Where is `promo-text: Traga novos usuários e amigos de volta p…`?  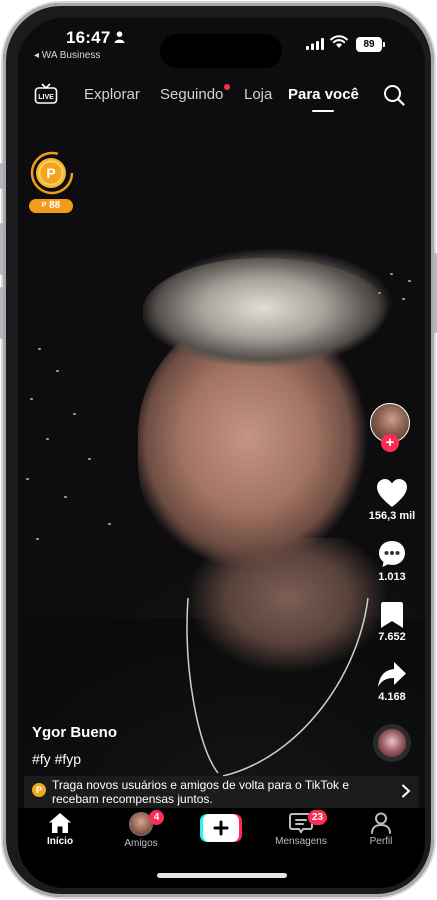
promo-text: Traga novos usuários e amigos de volta p… is located at coordinates (201, 792).